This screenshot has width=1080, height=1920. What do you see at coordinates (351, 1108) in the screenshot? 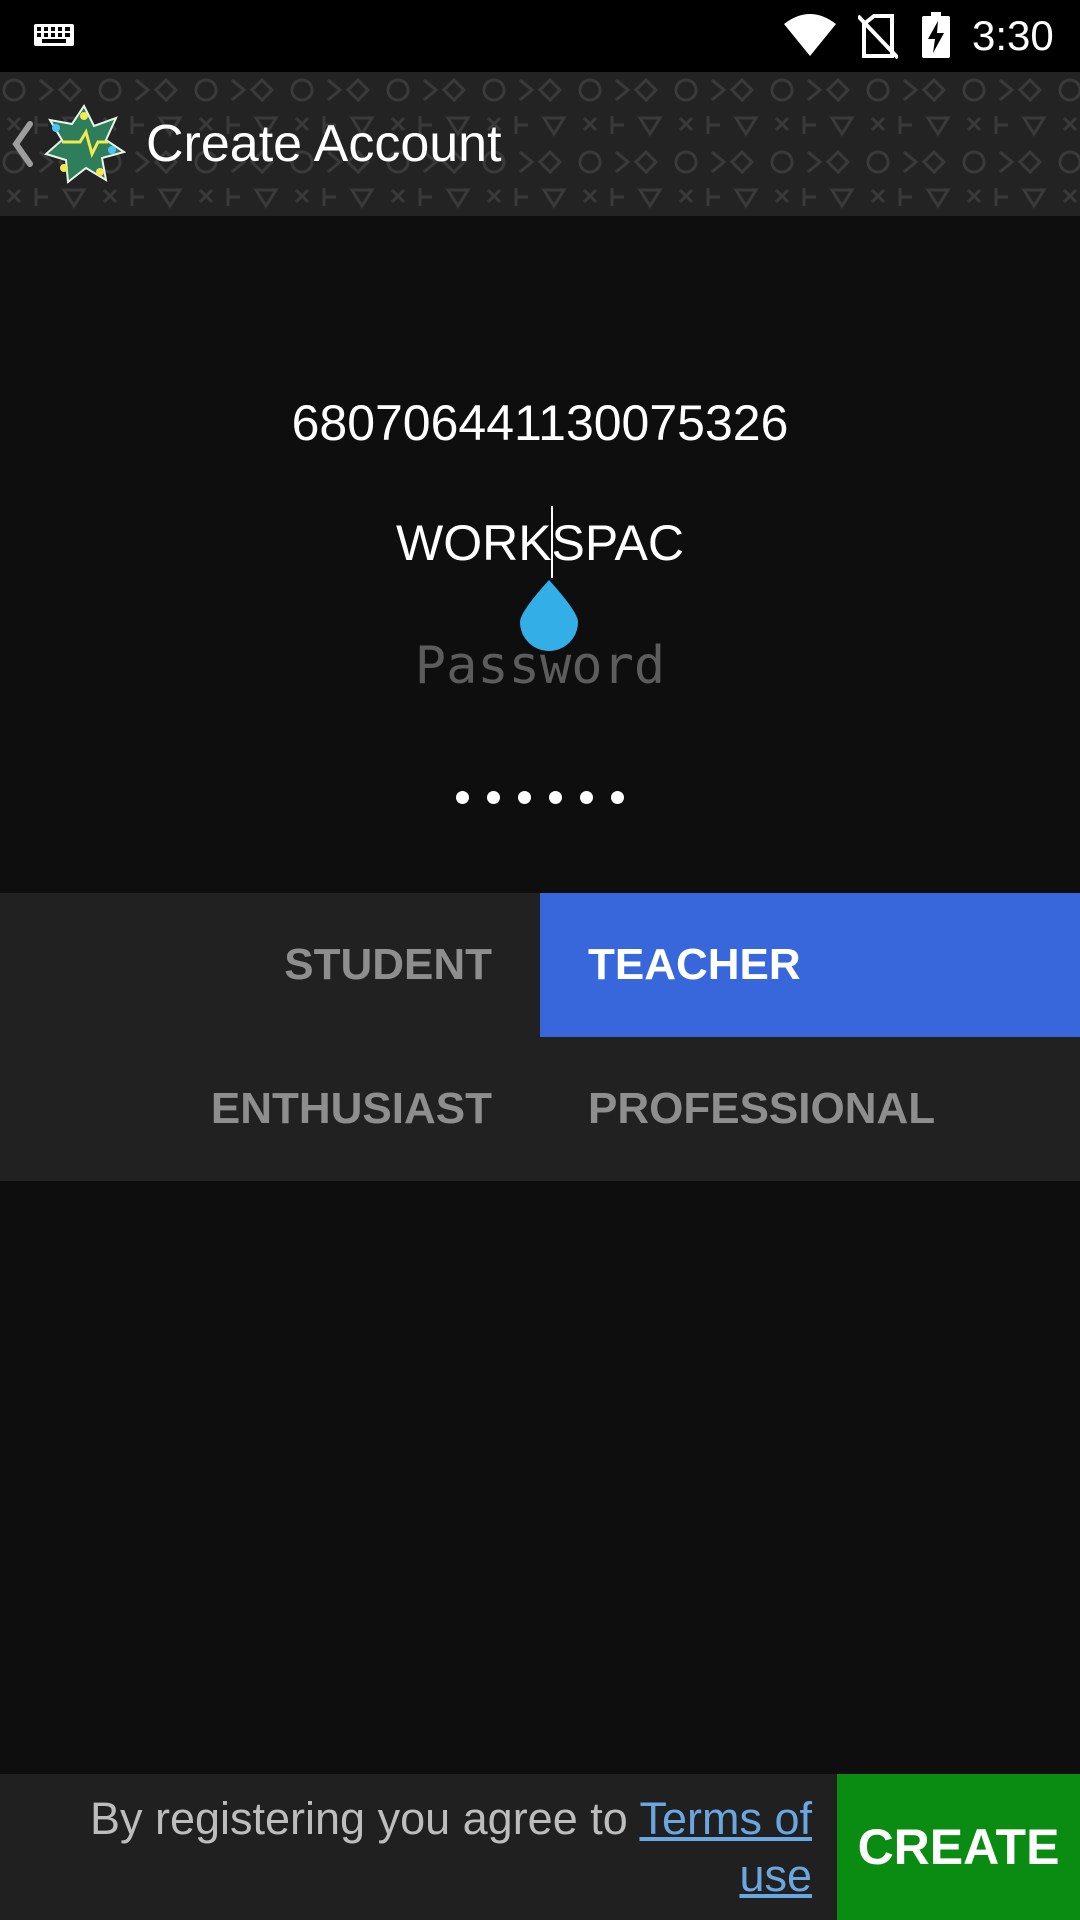
I see `role-label: ENTHUSIAST` at bounding box center [351, 1108].